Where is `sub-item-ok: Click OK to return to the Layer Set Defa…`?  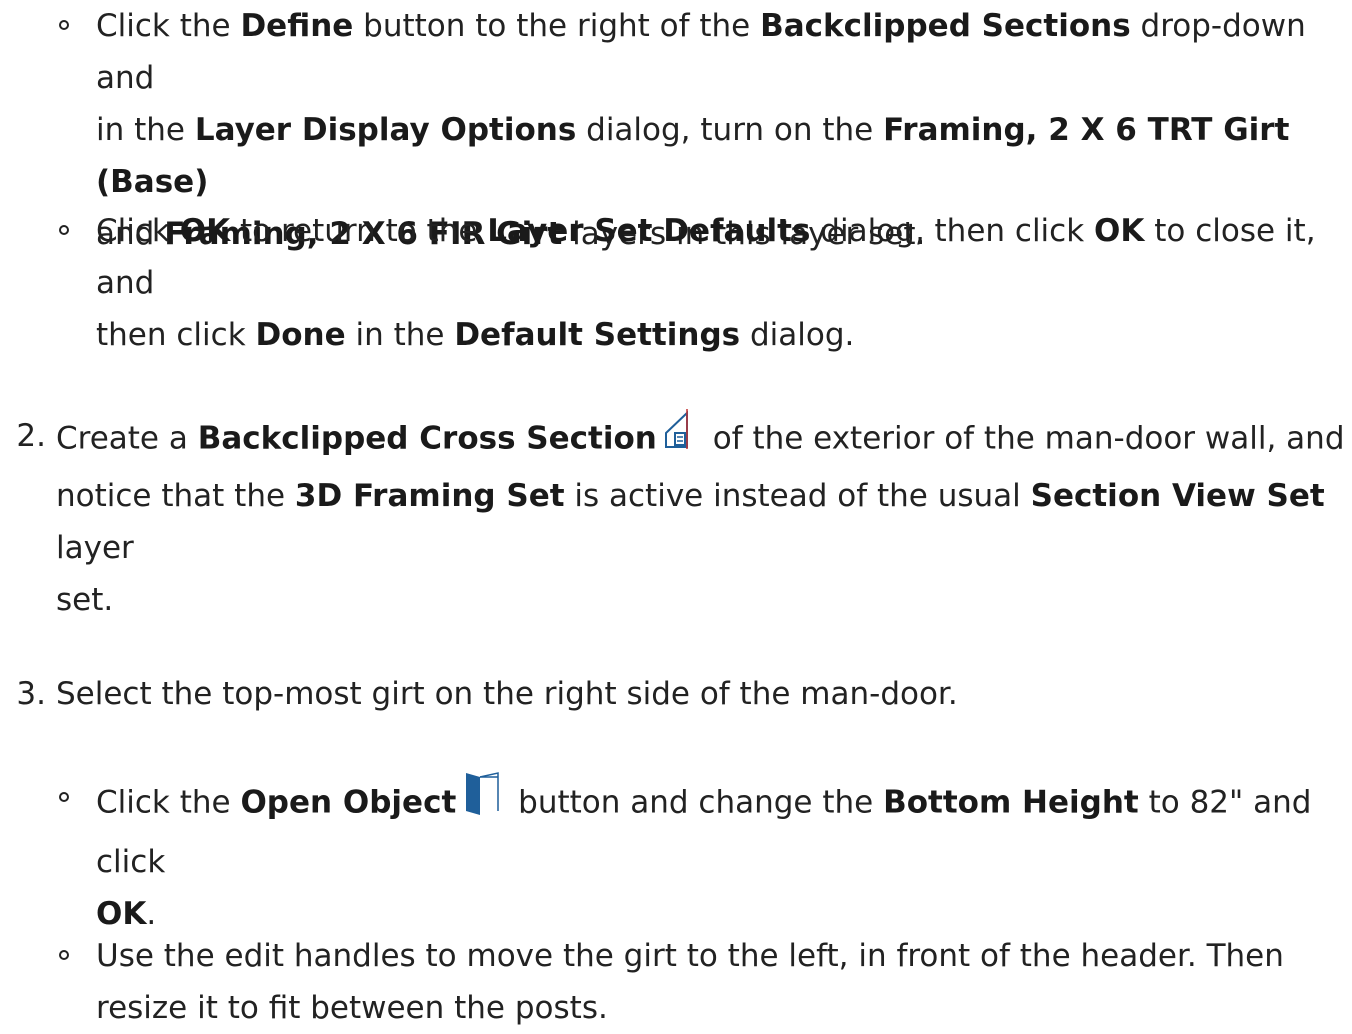
sub-item-ok: Click OK to return to the Layer Set Defa… is located at coordinates (724, 283).